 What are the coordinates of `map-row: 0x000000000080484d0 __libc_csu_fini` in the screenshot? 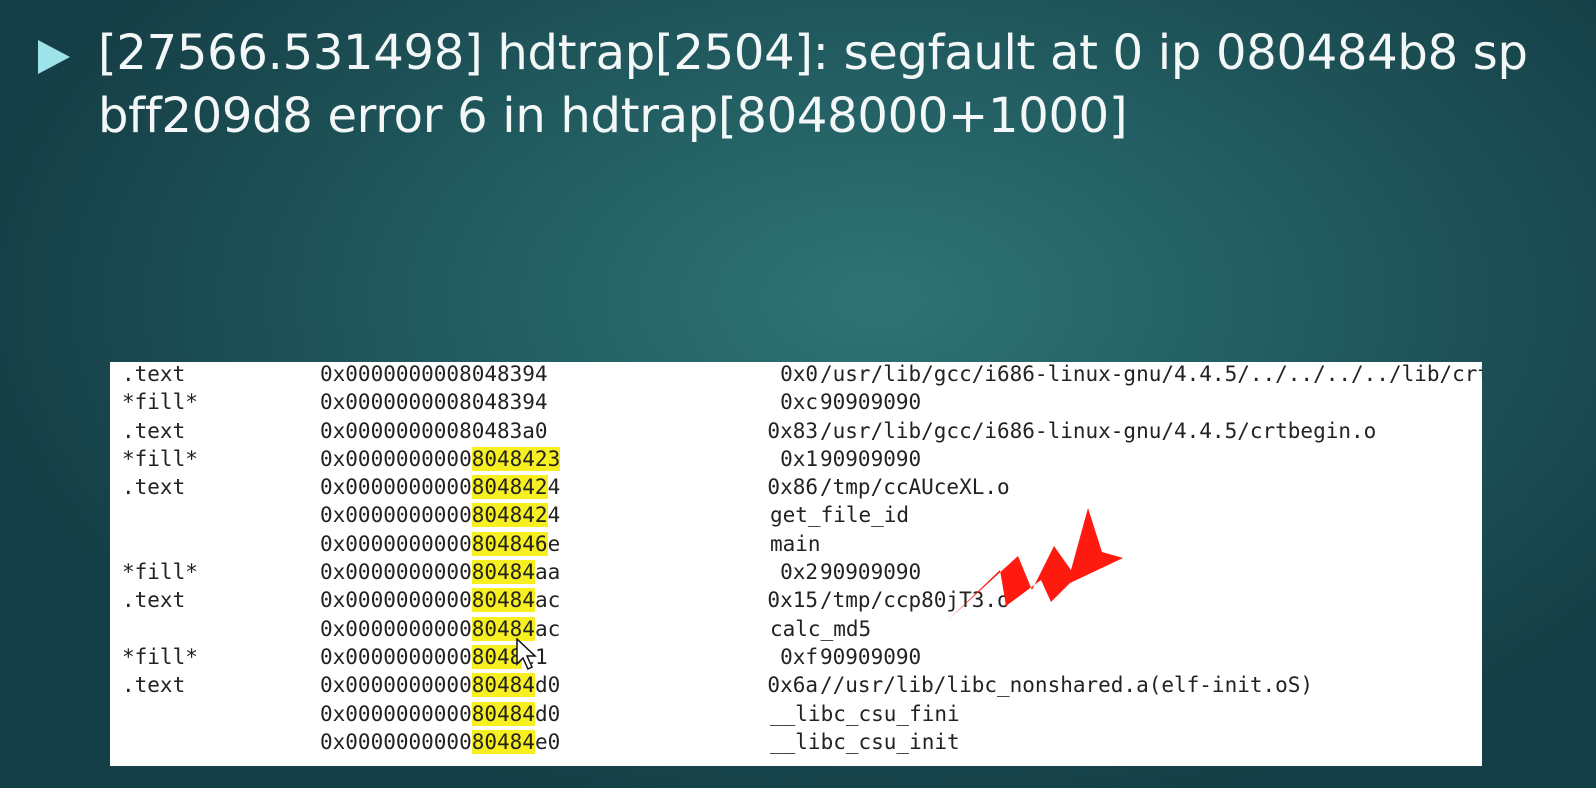 It's located at (796, 715).